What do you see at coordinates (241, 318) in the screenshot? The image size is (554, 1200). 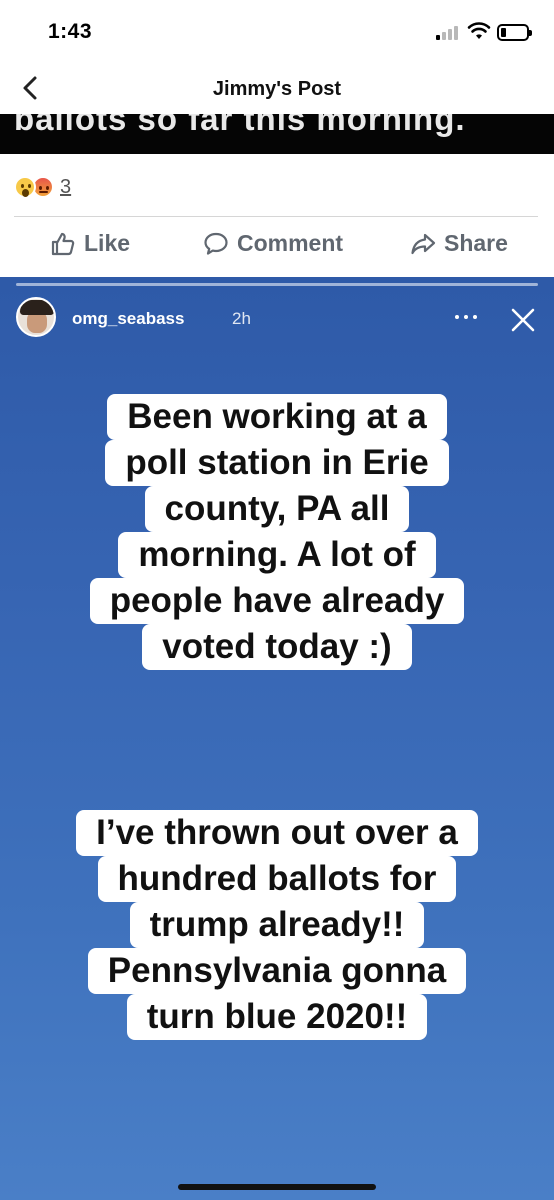 I see `story-timestamp: 2h` at bounding box center [241, 318].